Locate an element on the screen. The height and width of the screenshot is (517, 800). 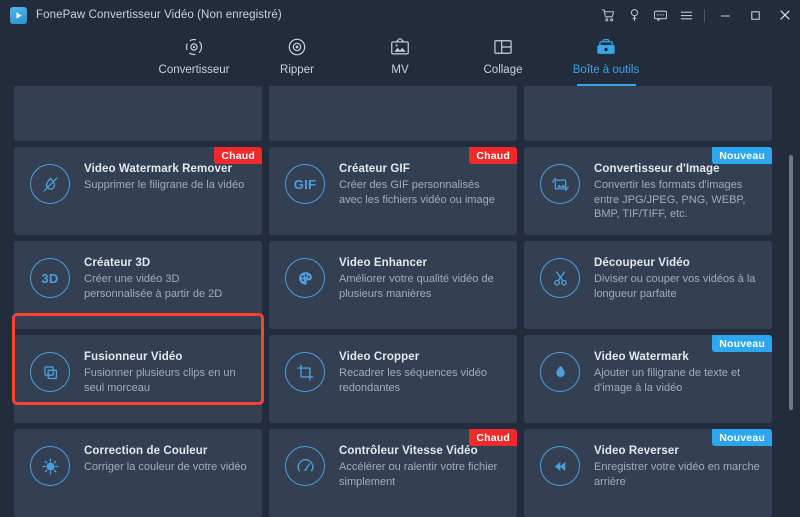
crop-icon is located at coordinates (305, 372).